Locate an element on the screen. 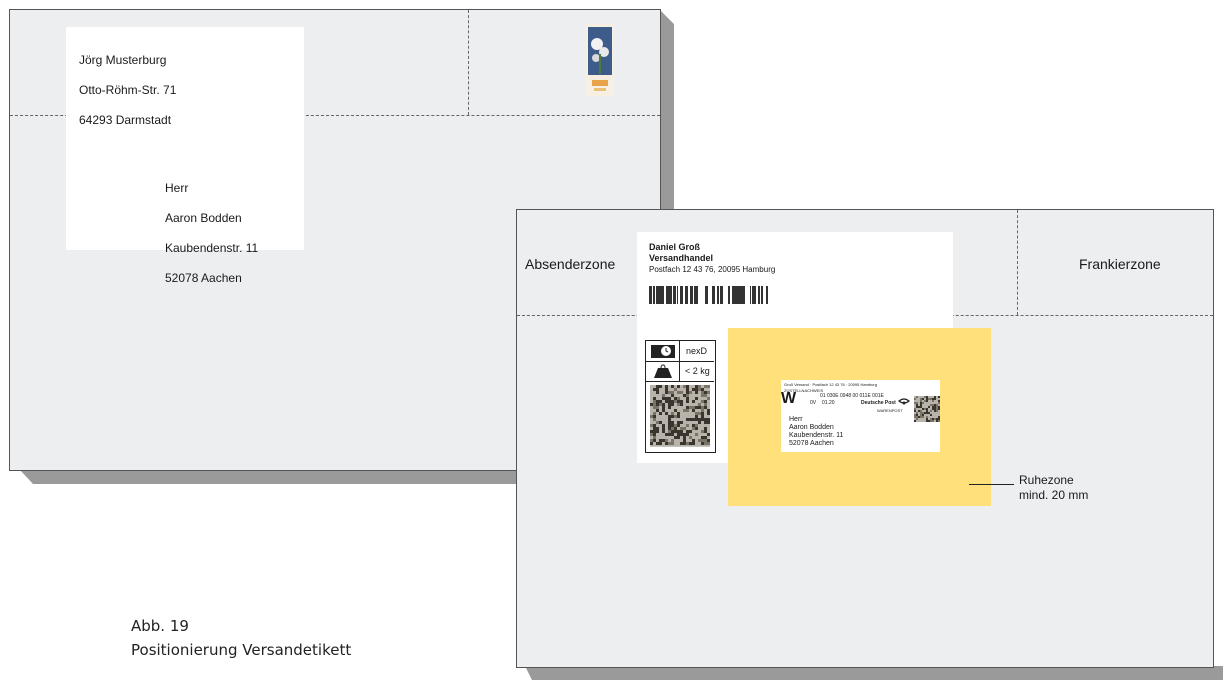  label-barcode is located at coordinates (708, 295).